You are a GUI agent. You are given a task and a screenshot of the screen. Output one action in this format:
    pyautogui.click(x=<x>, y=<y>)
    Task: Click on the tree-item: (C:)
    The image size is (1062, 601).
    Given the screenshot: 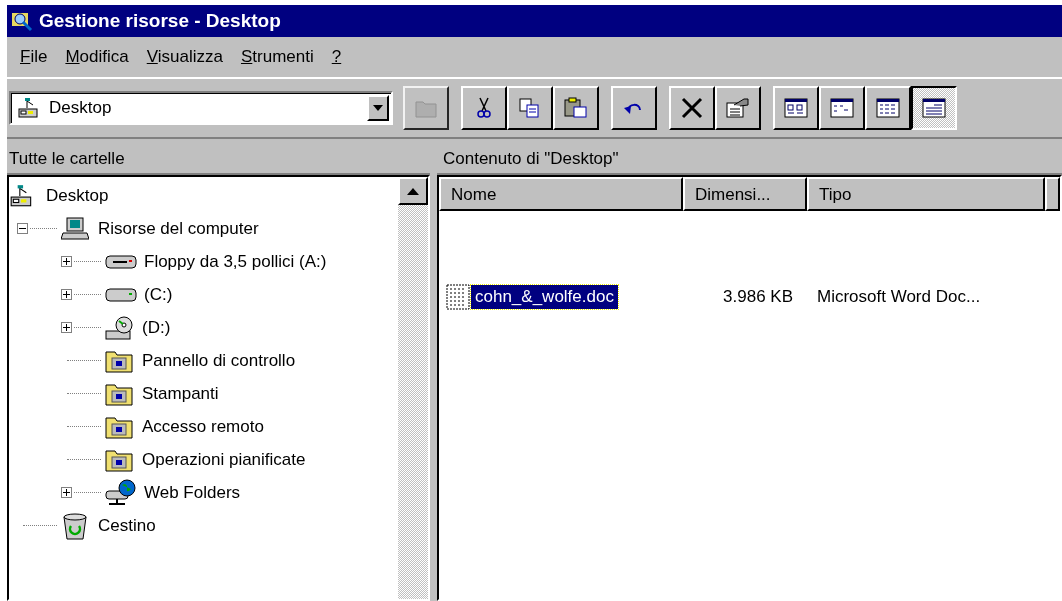 What is the action you would take?
    pyautogui.click(x=158, y=294)
    